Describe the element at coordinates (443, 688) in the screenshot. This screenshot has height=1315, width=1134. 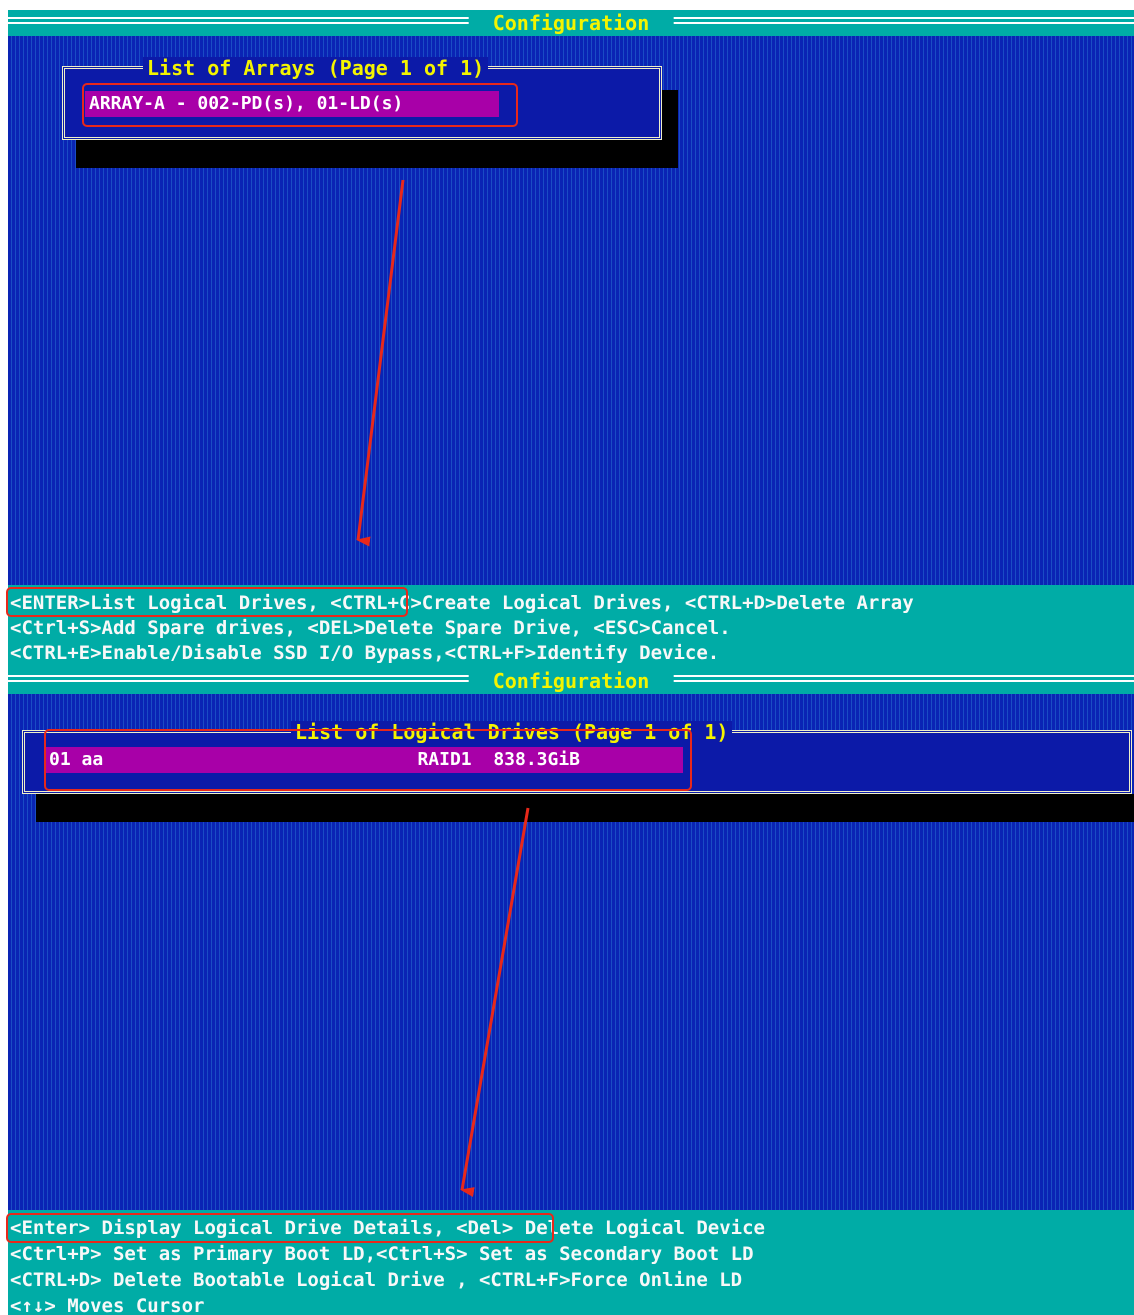
I see `annotation-arrows` at that location.